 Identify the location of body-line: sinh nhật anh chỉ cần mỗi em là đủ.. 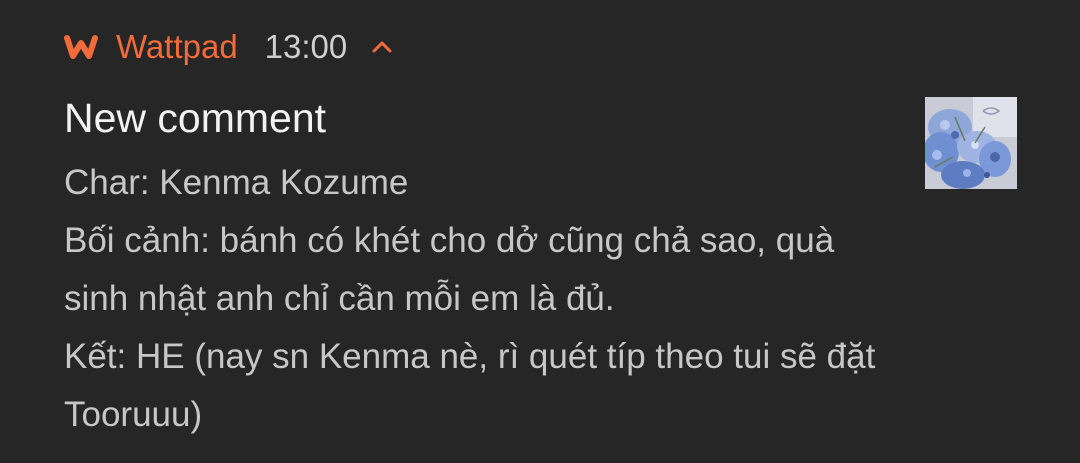
(339, 298).